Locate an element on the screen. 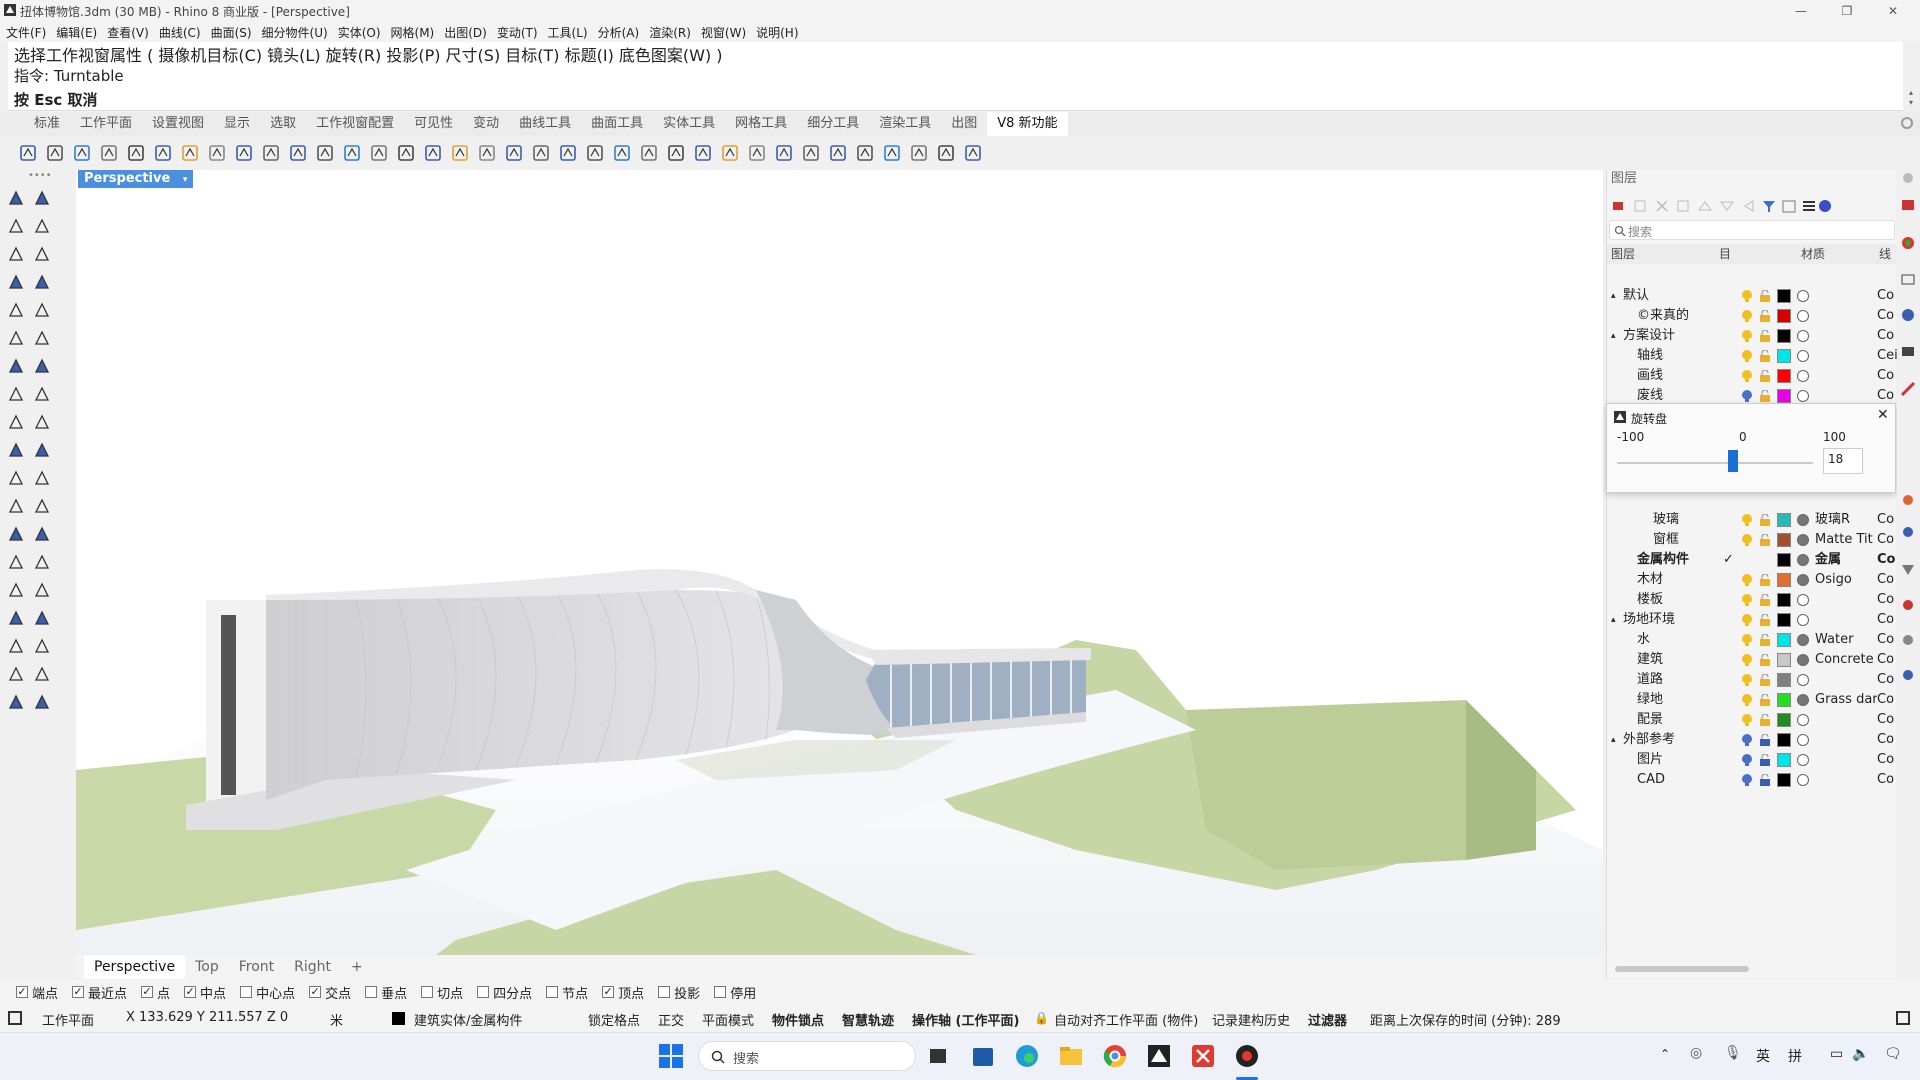  layer-row: CAD Co is located at coordinates (1752, 780).